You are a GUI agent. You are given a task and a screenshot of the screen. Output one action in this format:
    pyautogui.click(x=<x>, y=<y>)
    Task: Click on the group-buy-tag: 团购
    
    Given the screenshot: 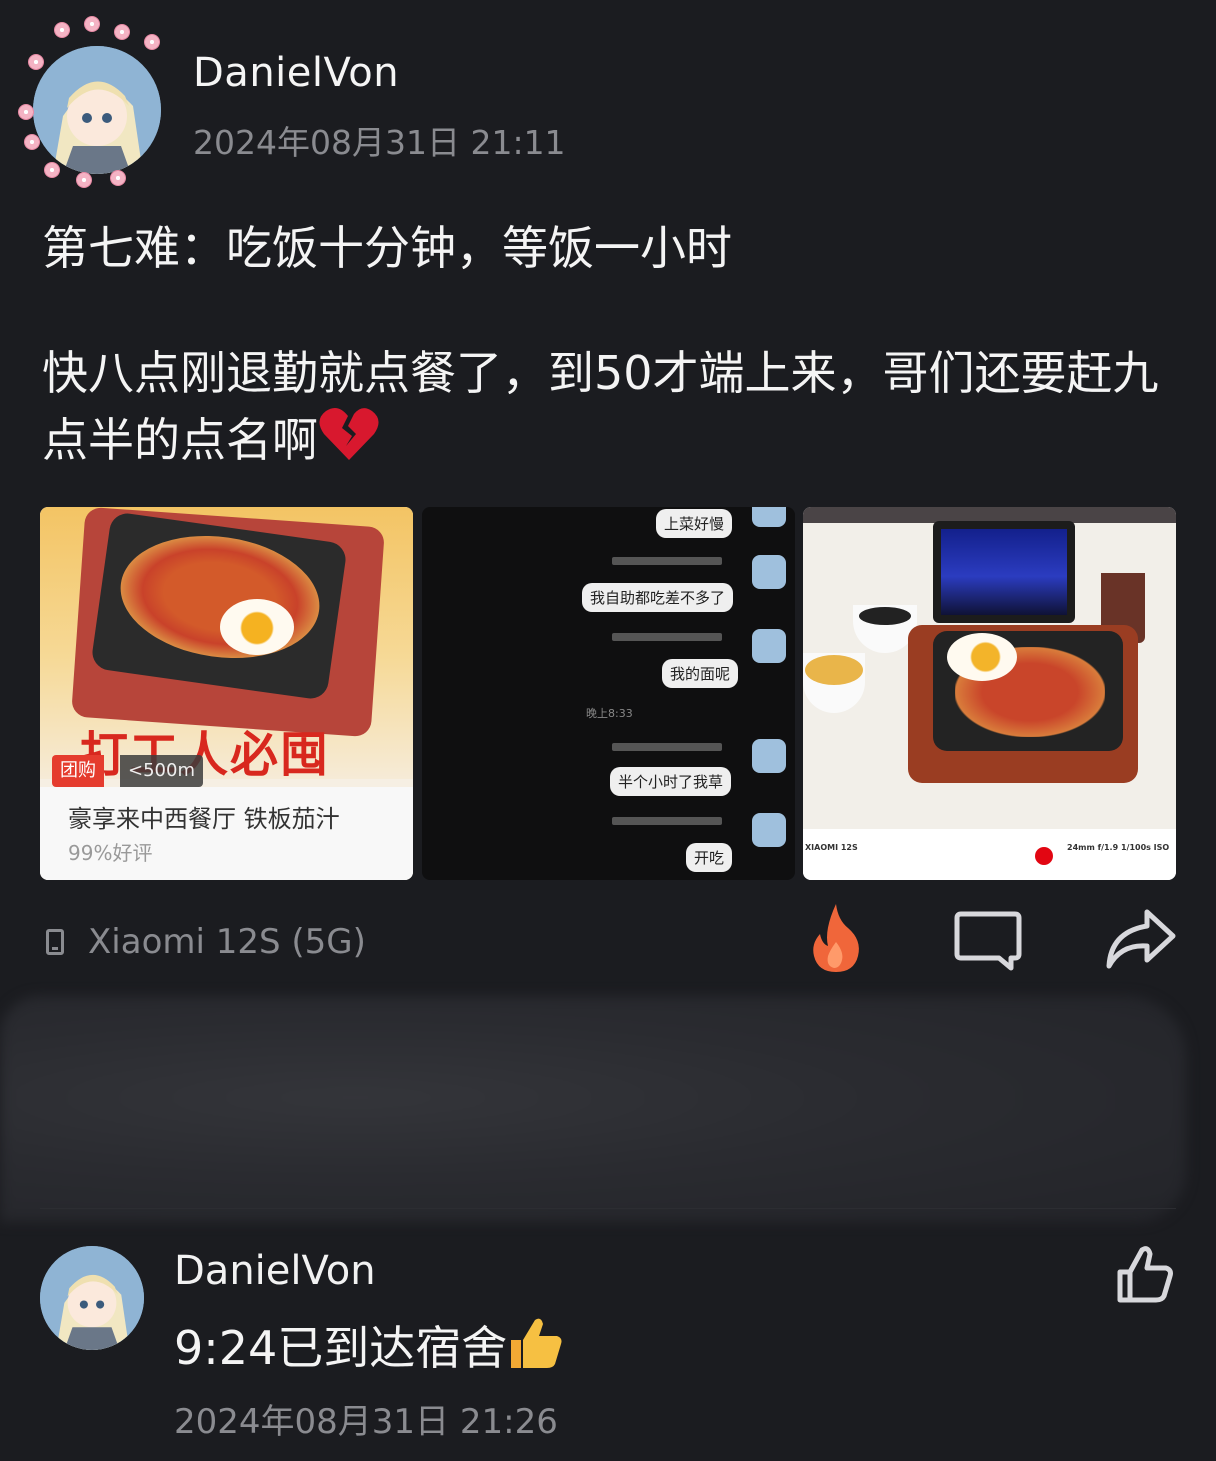 What is the action you would take?
    pyautogui.click(x=78, y=771)
    